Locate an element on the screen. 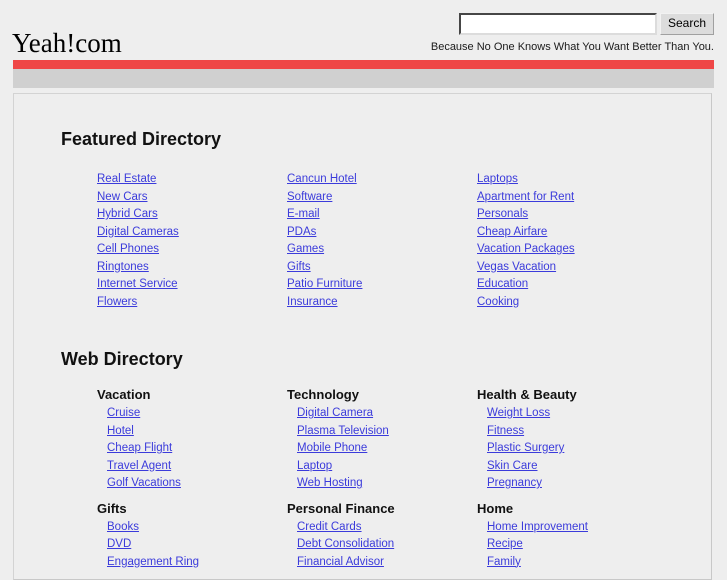  web-link: Plastic Surgery is located at coordinates (525, 448).